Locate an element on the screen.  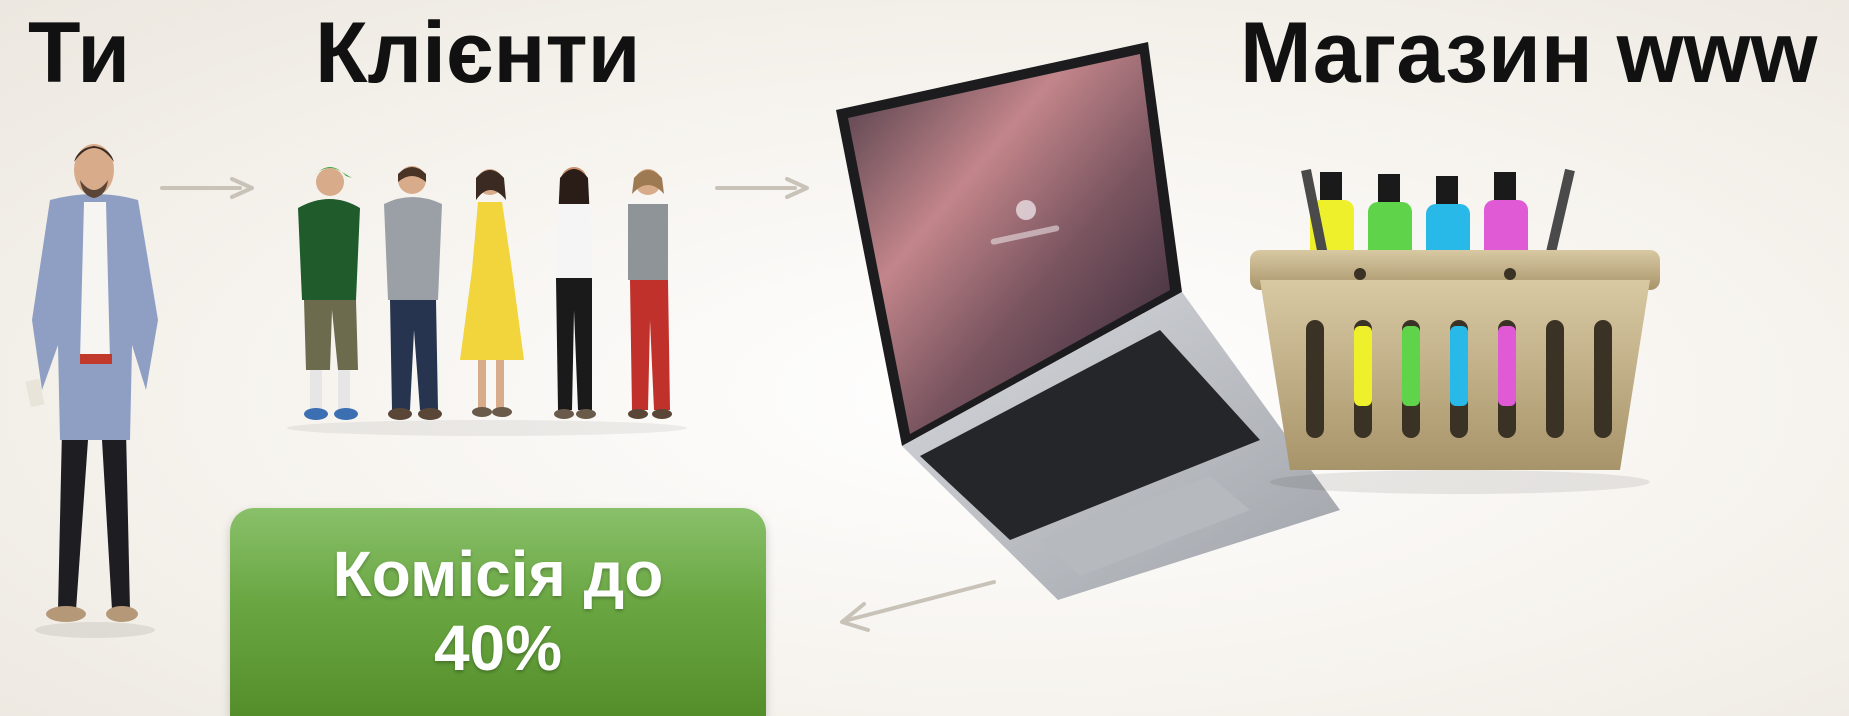
commission-box: Комісія до 40% is located at coordinates (498, 612).